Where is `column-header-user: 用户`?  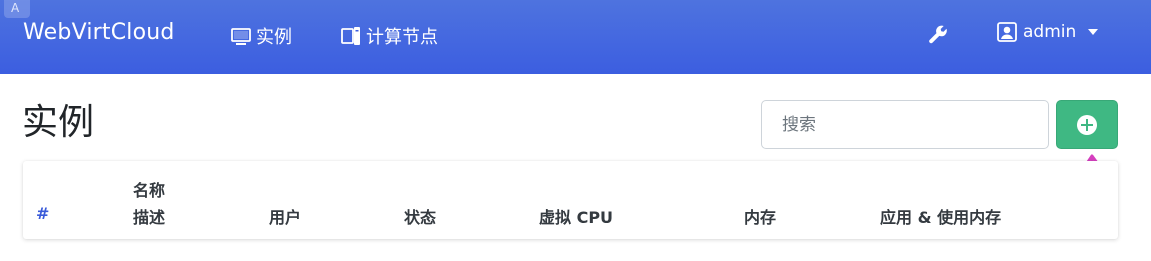 column-header-user: 用户 is located at coordinates (285, 216).